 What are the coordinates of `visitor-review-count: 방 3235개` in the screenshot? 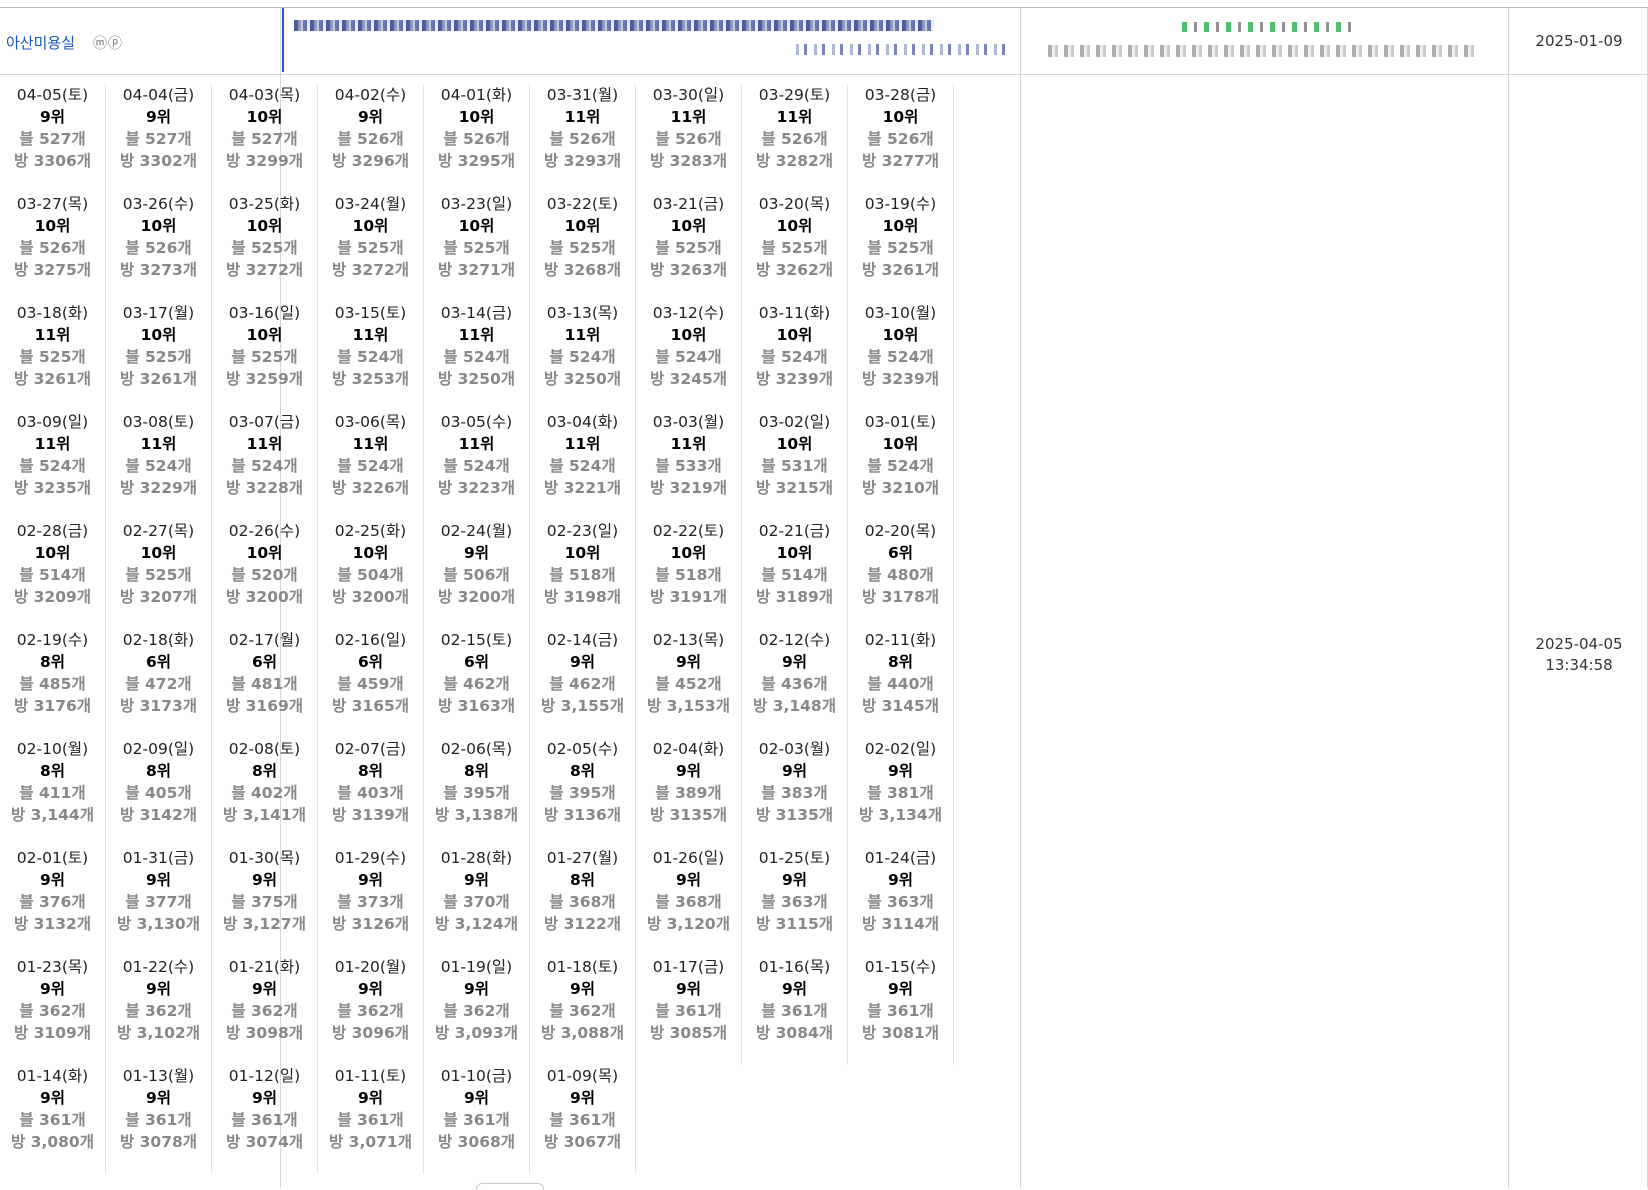 It's located at (52, 488).